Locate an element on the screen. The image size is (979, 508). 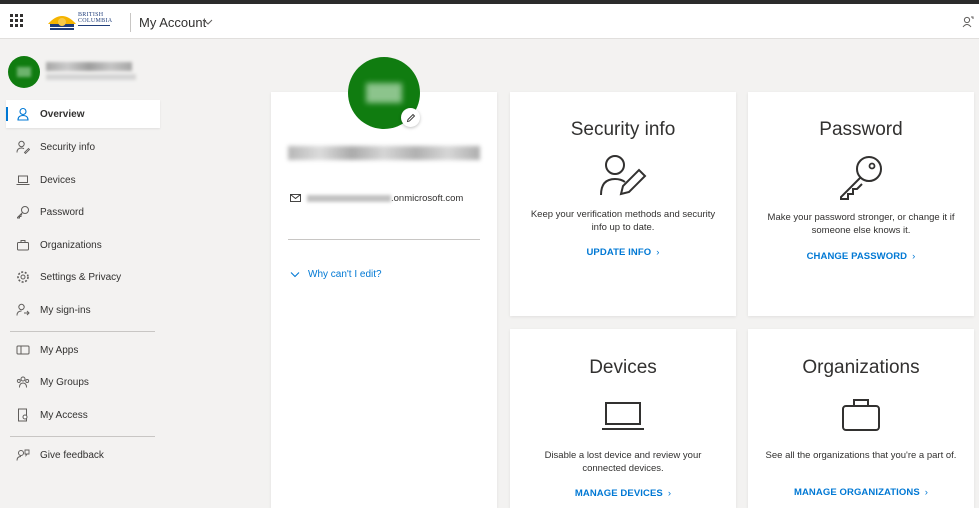
manage-devices-link: MANAGE DEVICES › is located at coordinates (623, 493).